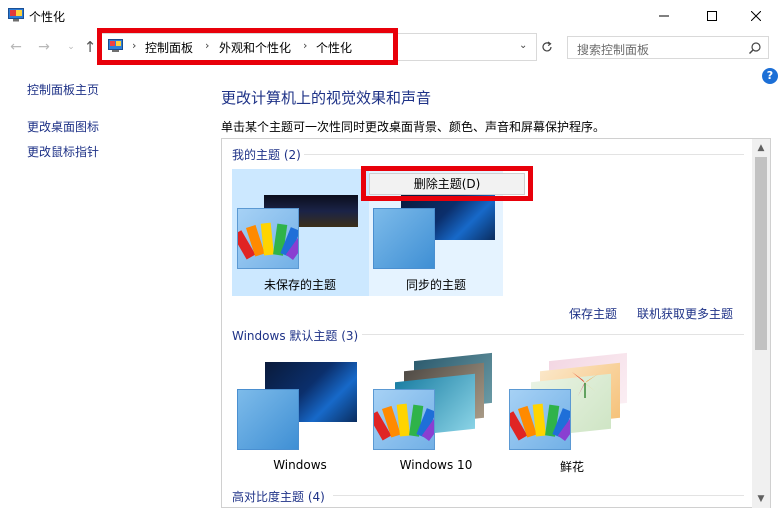 The height and width of the screenshot is (509, 778). Describe the element at coordinates (90, 47) in the screenshot. I see `up-level-icon: ↑` at that location.